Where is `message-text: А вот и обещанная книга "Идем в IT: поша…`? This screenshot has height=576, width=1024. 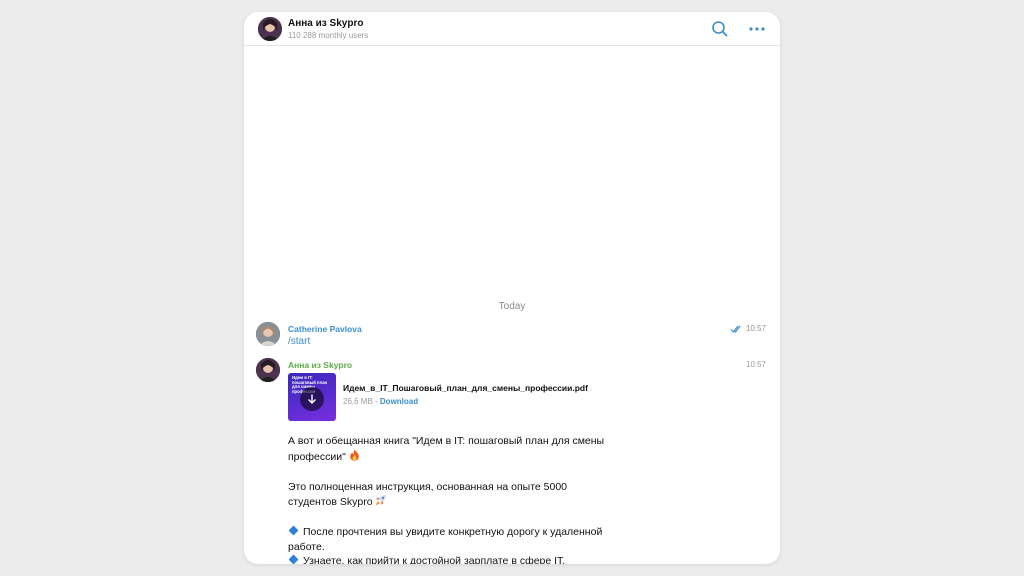 message-text: А вот и обещанная книга "Идем в IT: поша… is located at coordinates (448, 499).